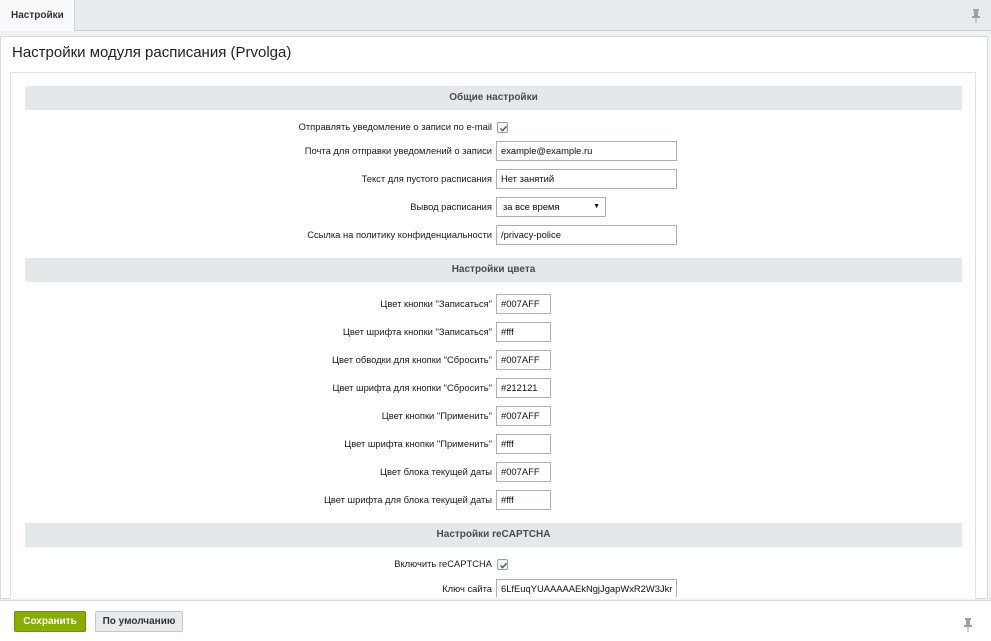 This screenshot has height=641, width=991. I want to click on save-button: Сохранить, so click(50, 621).